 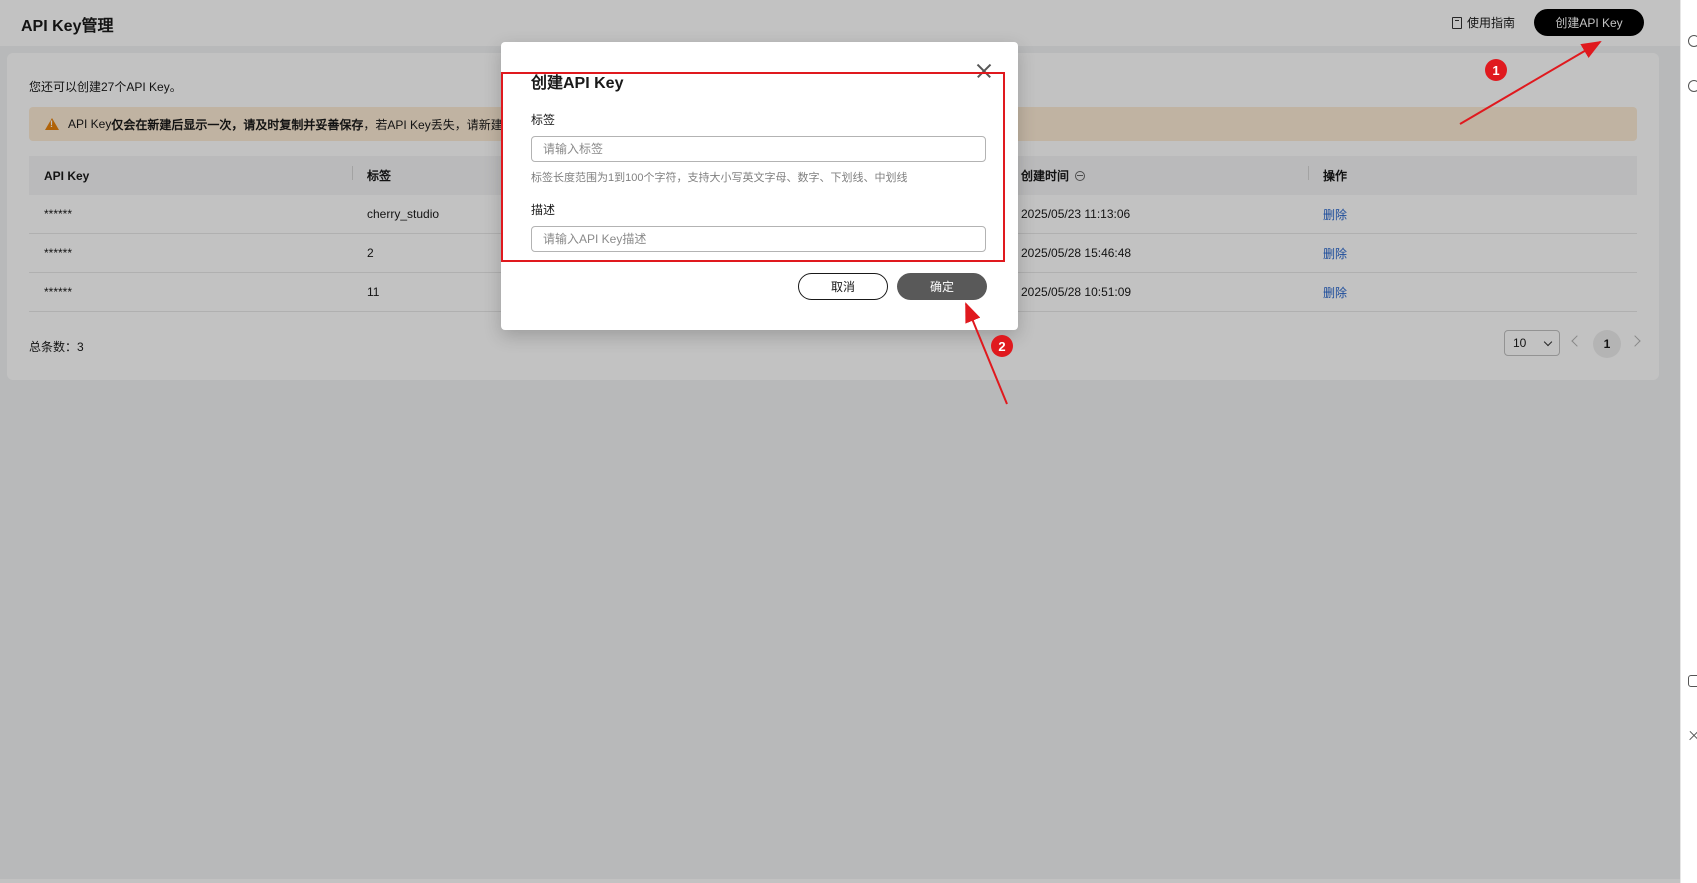 I want to click on confirm-button: 确定, so click(x=942, y=286).